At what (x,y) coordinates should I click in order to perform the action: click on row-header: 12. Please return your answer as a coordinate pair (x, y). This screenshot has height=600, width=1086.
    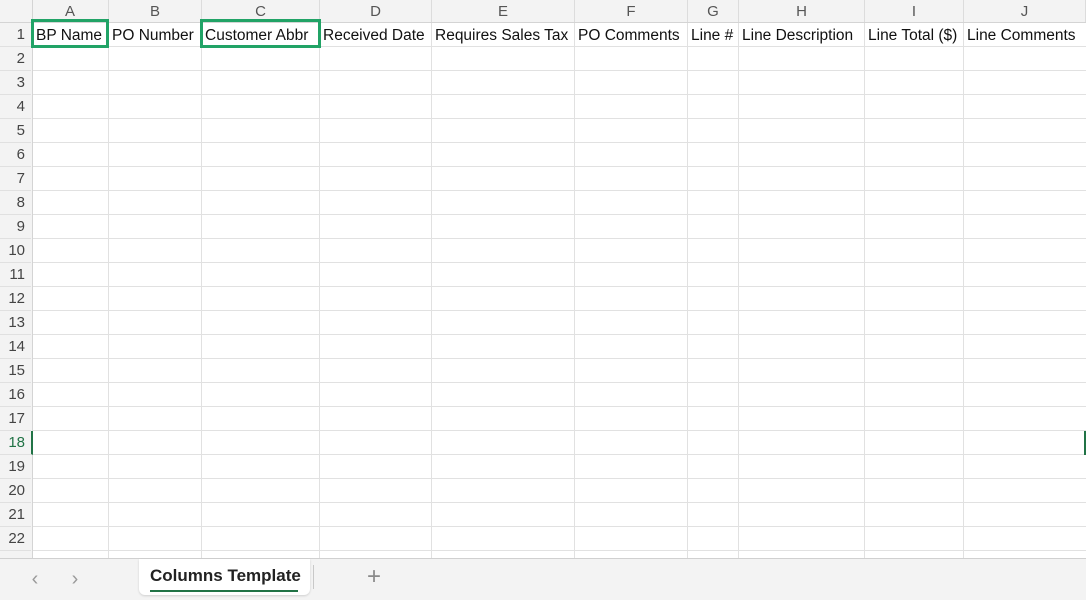
    Looking at the image, I should click on (15, 299).